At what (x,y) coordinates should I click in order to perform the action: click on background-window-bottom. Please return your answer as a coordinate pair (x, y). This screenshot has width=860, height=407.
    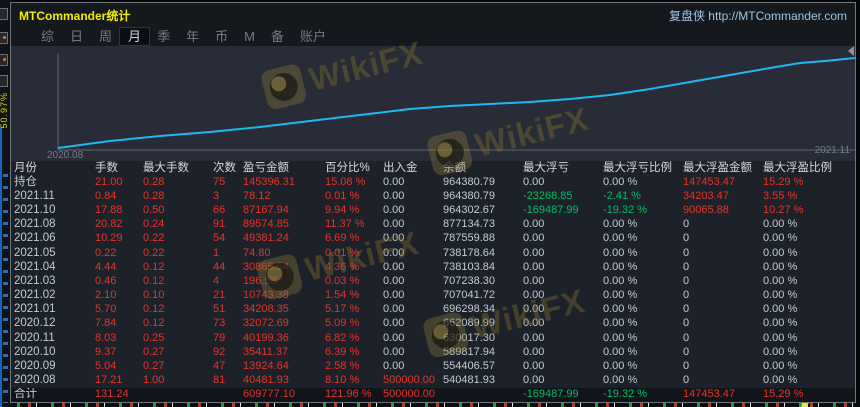
    Looking at the image, I should click on (433, 405).